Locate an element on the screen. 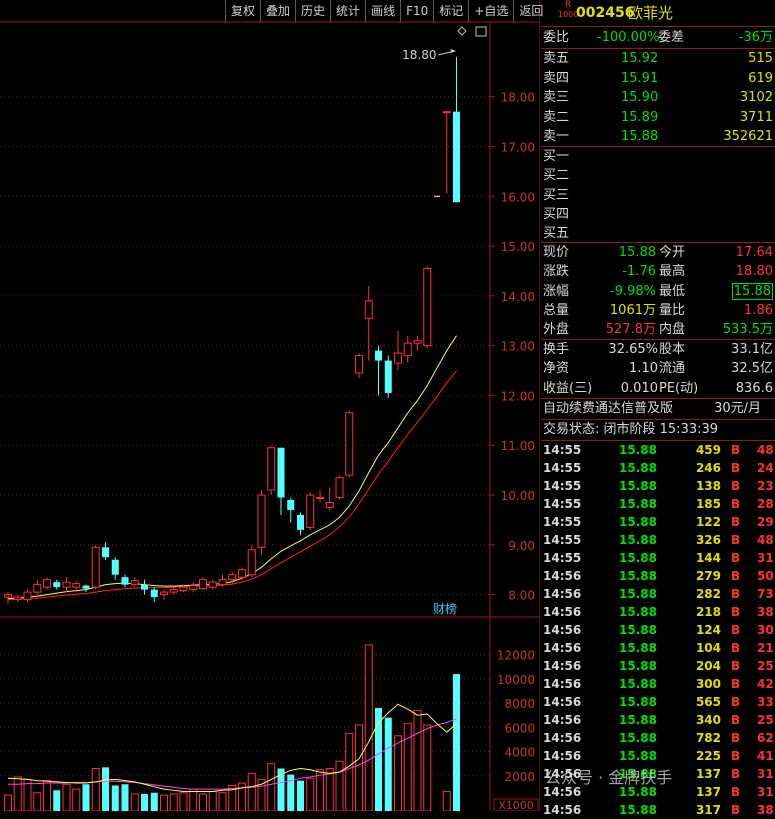  toolbar-button-4: 画线 is located at coordinates (382, 11).